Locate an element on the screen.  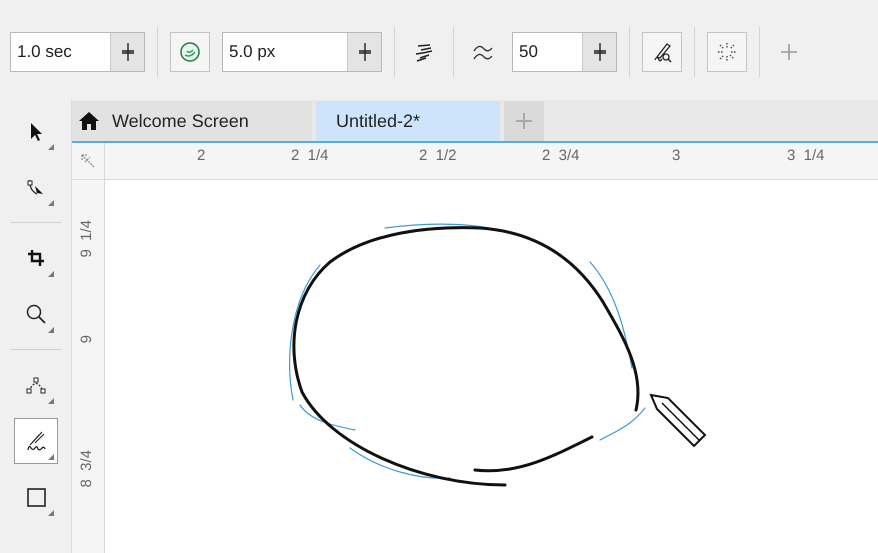
ruler-label: 2 1/4 is located at coordinates (310, 156).